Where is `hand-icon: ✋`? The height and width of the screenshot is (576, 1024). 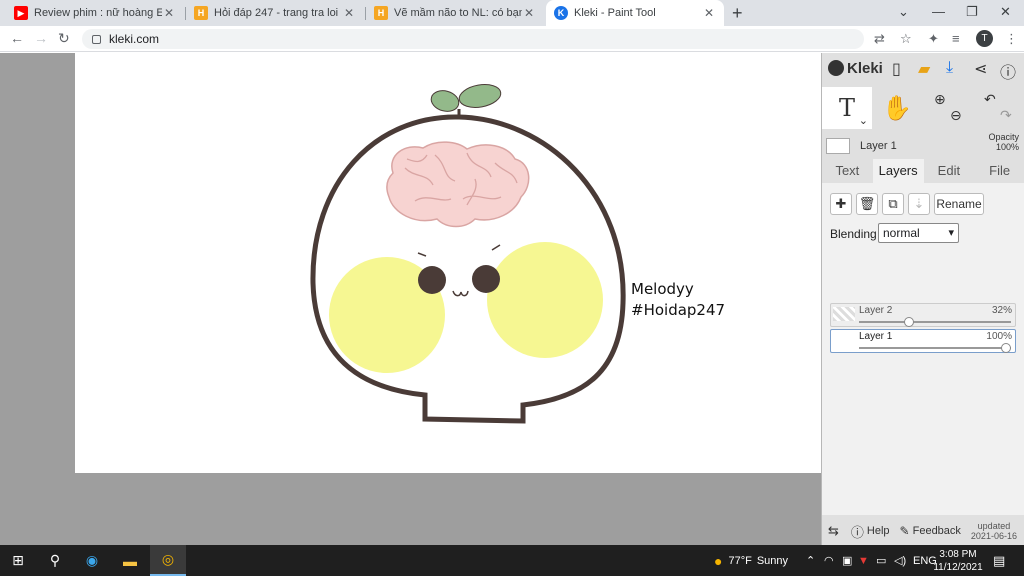
hand-icon: ✋ is located at coordinates (897, 108).